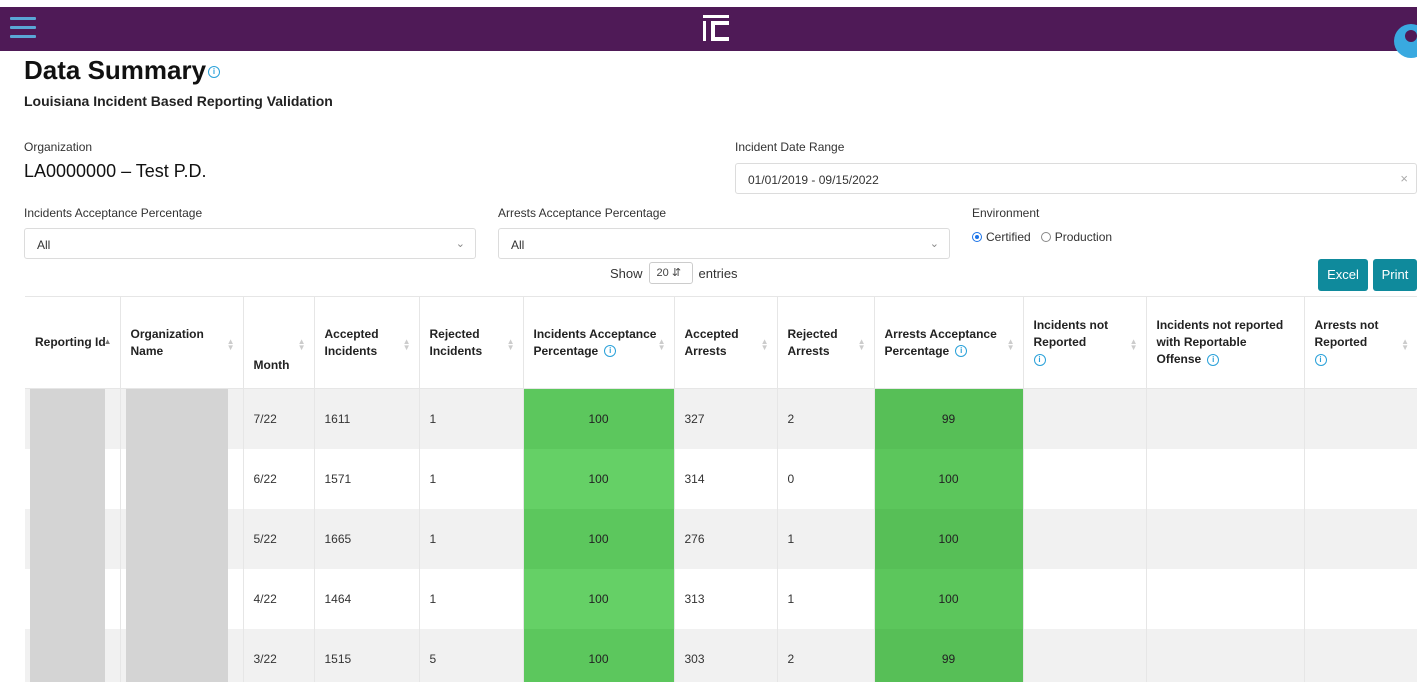 Image resolution: width=1417 pixels, height=682 pixels. What do you see at coordinates (725, 655) in the screenshot?
I see `cell-accepted-arrests: 303` at bounding box center [725, 655].